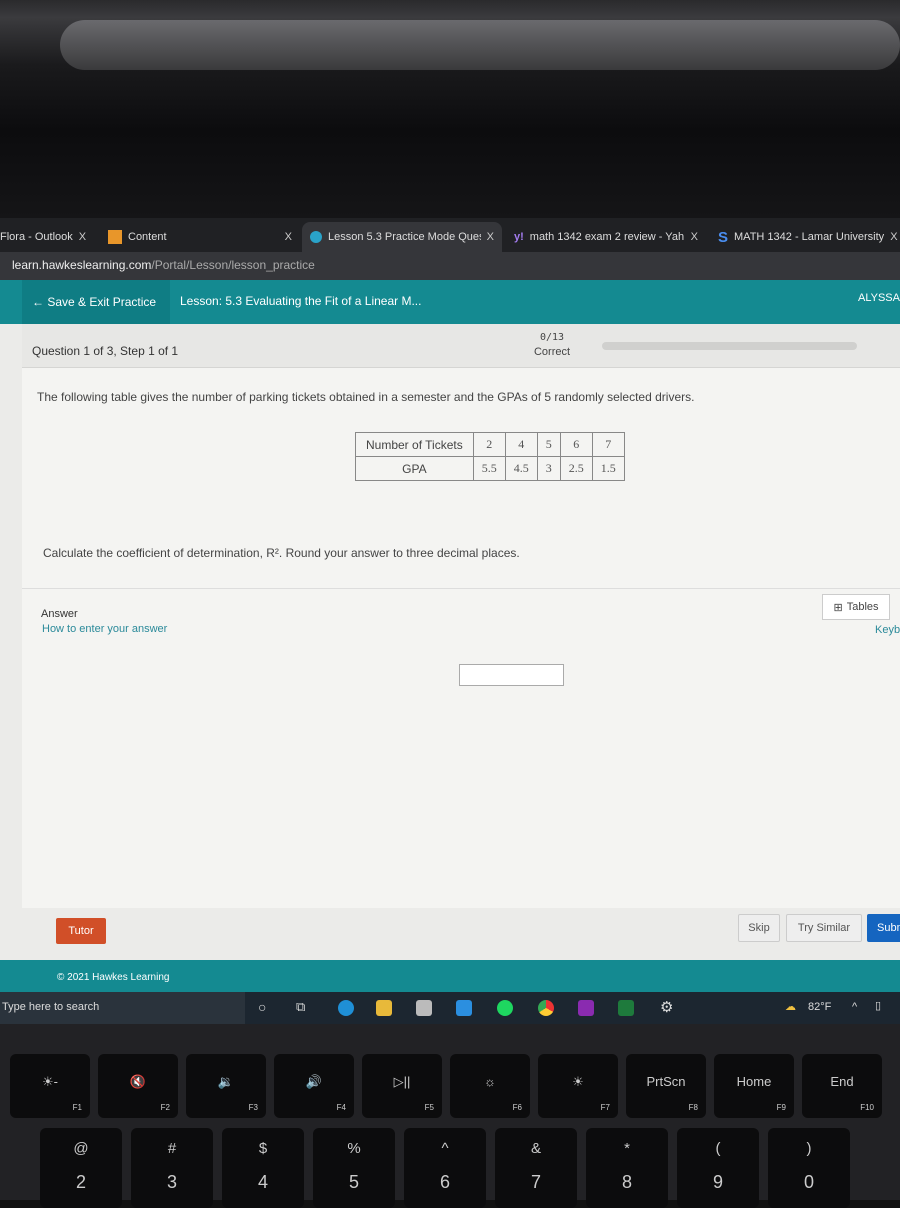  Describe the element at coordinates (48, 237) in the screenshot. I see `tab-outlook: Flora - Outlook X` at that location.